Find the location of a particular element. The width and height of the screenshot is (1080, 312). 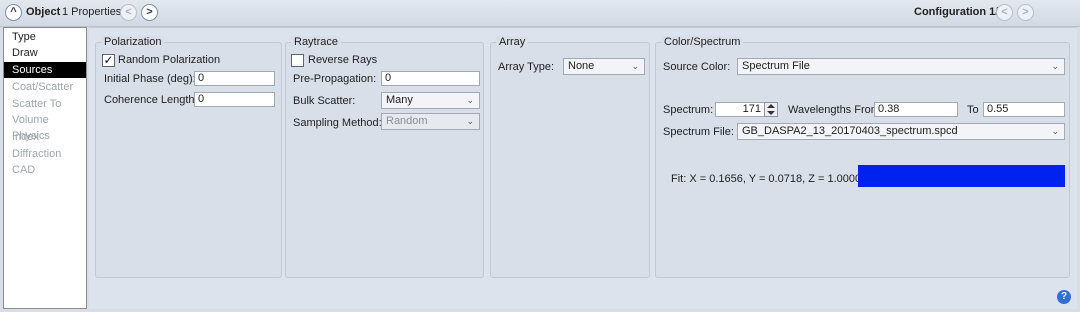

sidebar-item-volume-physics: Volume Physics is located at coordinates (45, 127).